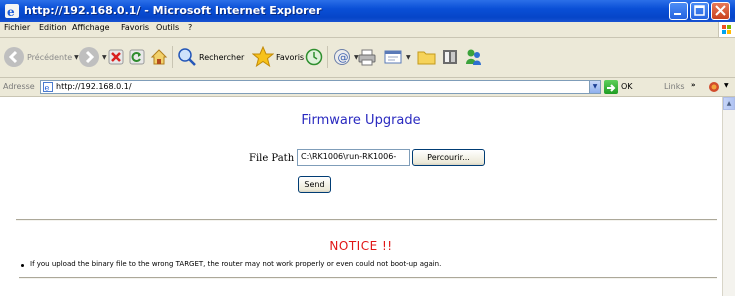 The width and height of the screenshot is (735, 296). What do you see at coordinates (53, 27) in the screenshot?
I see `menu-edition: Edition` at bounding box center [53, 27].